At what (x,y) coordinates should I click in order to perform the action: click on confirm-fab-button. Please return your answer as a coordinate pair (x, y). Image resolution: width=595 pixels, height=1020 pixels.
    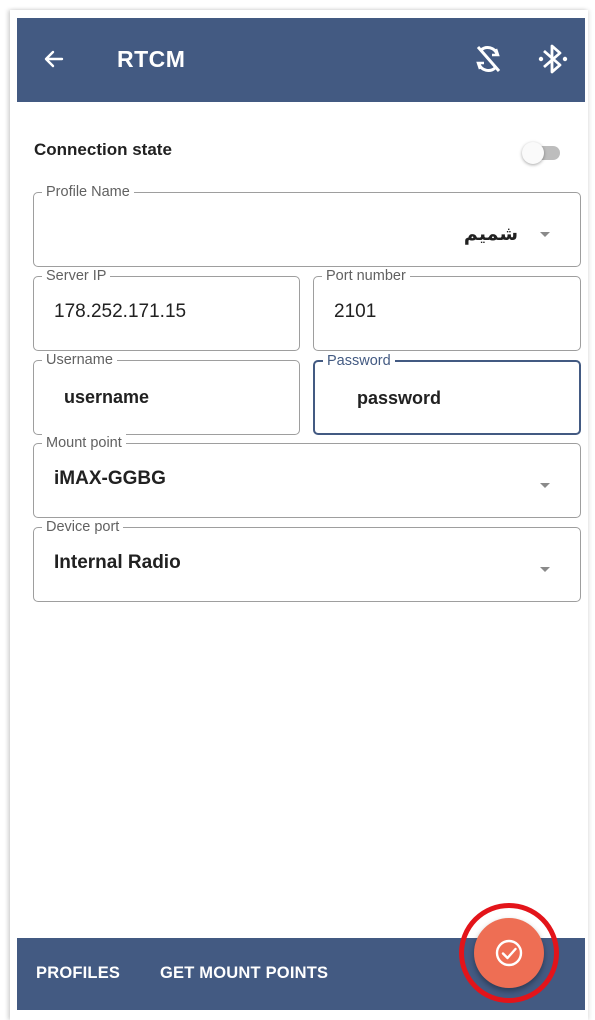
    Looking at the image, I should click on (509, 953).